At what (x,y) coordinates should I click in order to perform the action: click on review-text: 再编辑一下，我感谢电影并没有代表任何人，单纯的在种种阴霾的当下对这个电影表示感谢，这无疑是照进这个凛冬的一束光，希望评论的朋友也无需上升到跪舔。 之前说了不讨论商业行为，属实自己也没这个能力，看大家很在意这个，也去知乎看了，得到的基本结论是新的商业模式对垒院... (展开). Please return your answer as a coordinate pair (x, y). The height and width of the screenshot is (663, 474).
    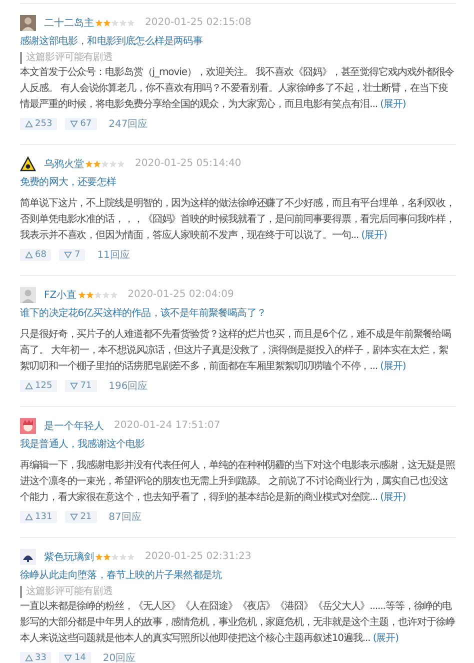
    Looking at the image, I should click on (238, 481).